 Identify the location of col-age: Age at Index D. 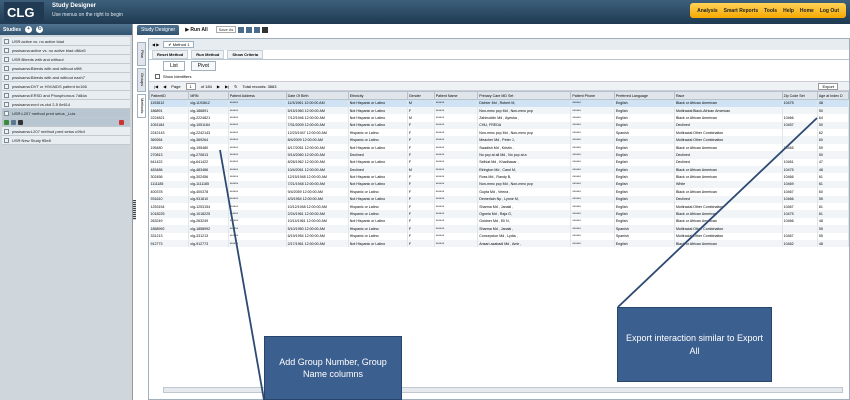
(833, 95).